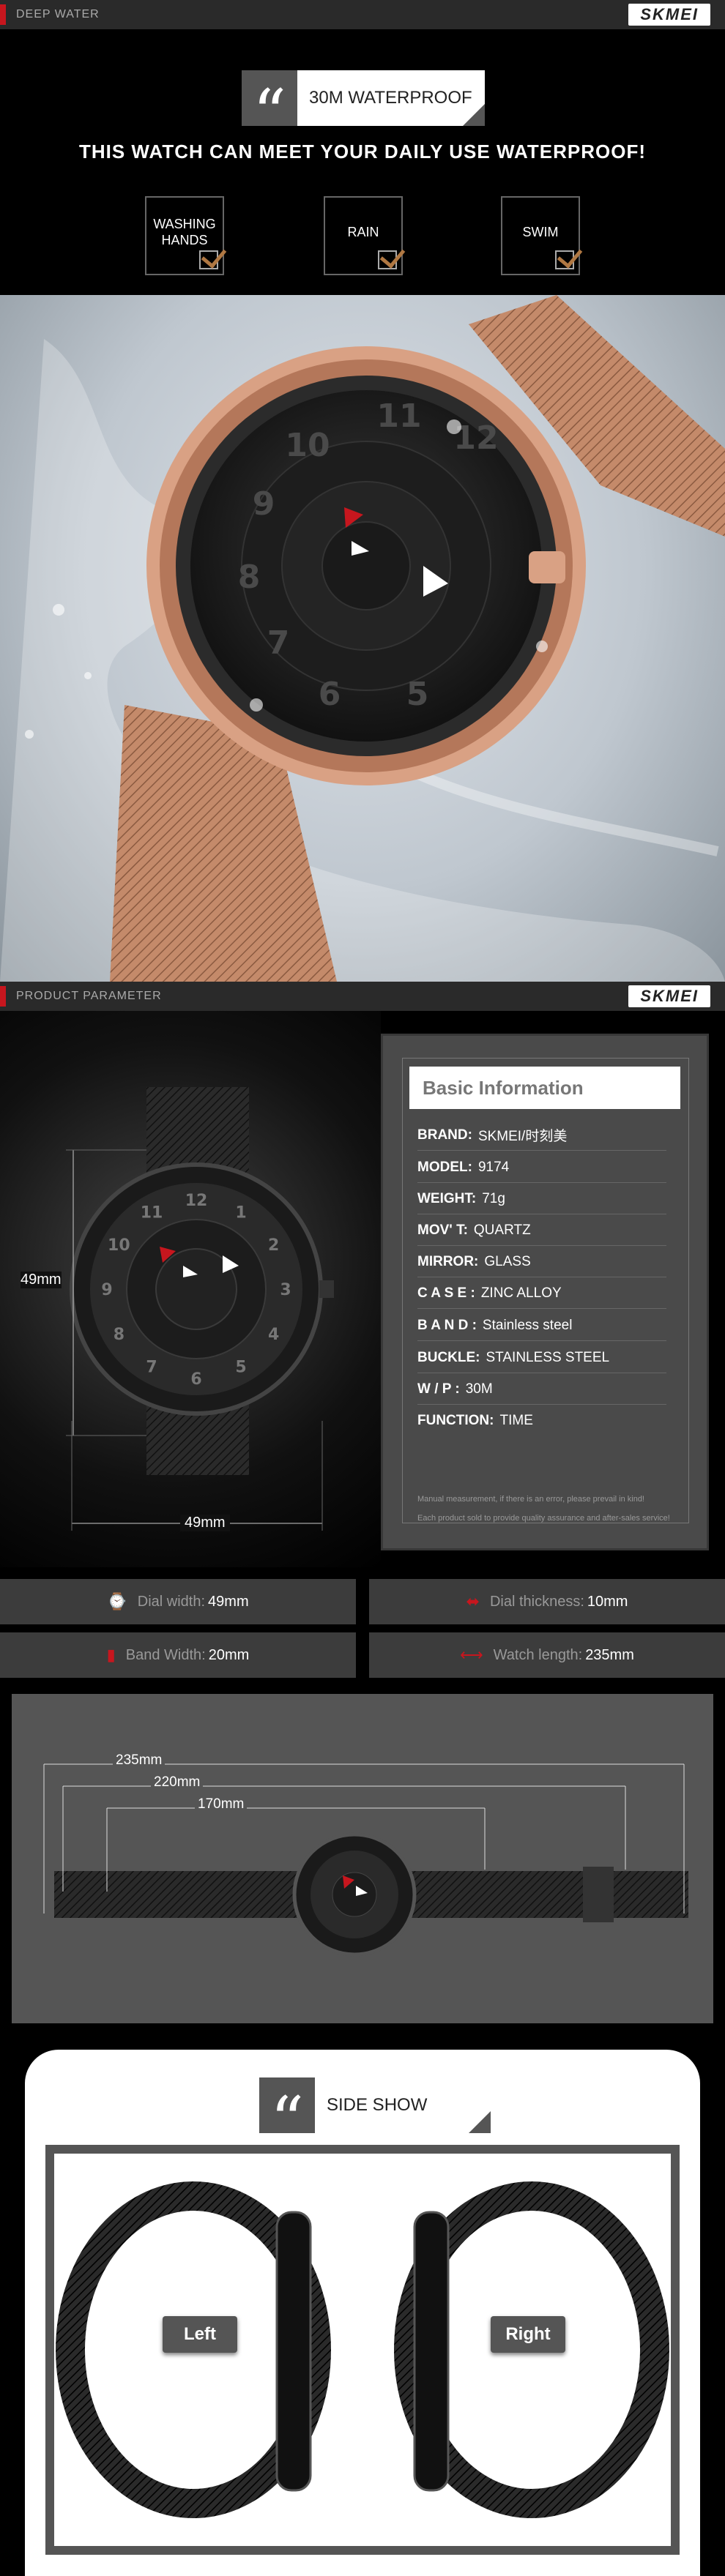 This screenshot has height=2576, width=725. I want to click on length-icon: ⟷, so click(472, 1655).